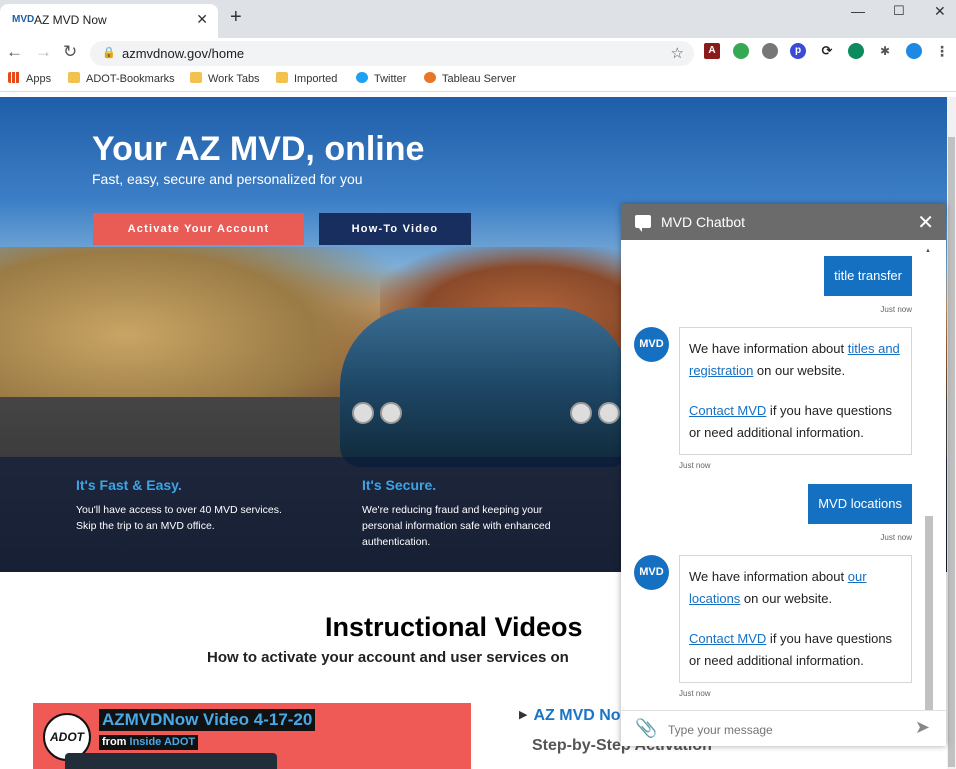  What do you see at coordinates (922, 727) in the screenshot?
I see `send-icon: ➤` at bounding box center [922, 727].